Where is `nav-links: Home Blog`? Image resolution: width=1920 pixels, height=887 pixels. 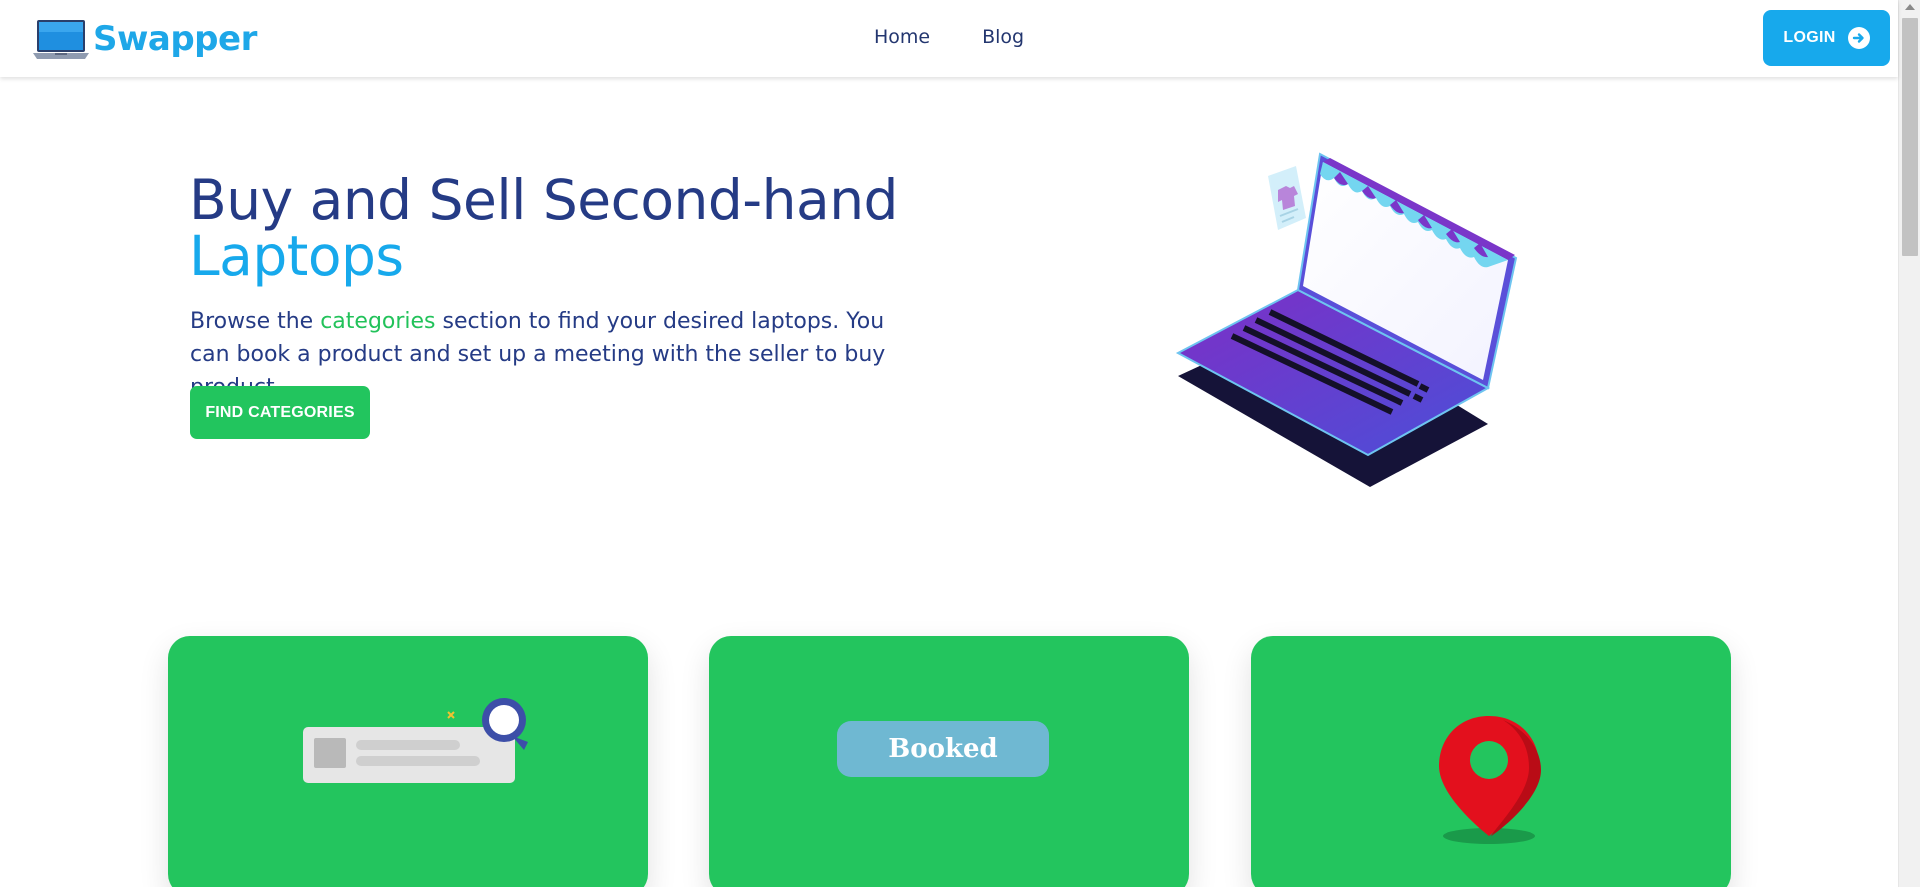 nav-links: Home Blog is located at coordinates (949, 37).